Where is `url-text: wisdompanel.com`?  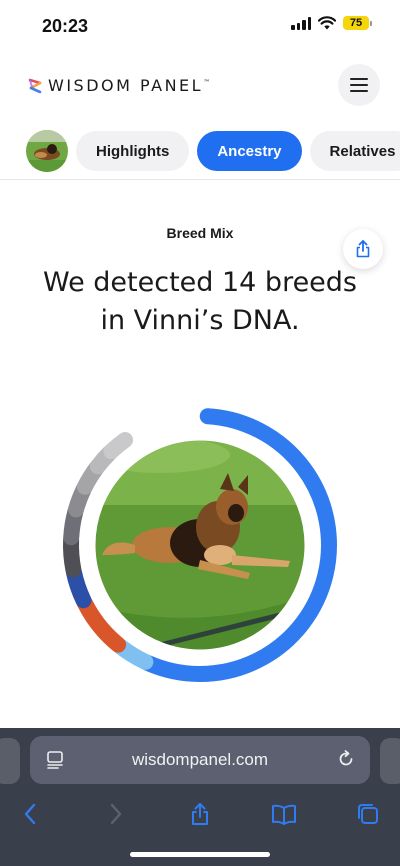 url-text: wisdompanel.com is located at coordinates (200, 759).